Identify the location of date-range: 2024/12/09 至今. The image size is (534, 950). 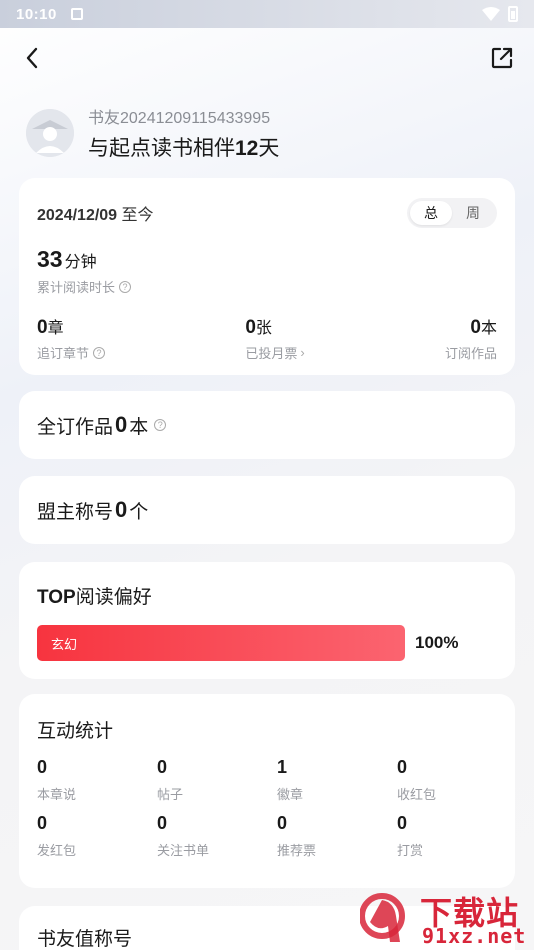
(95, 213).